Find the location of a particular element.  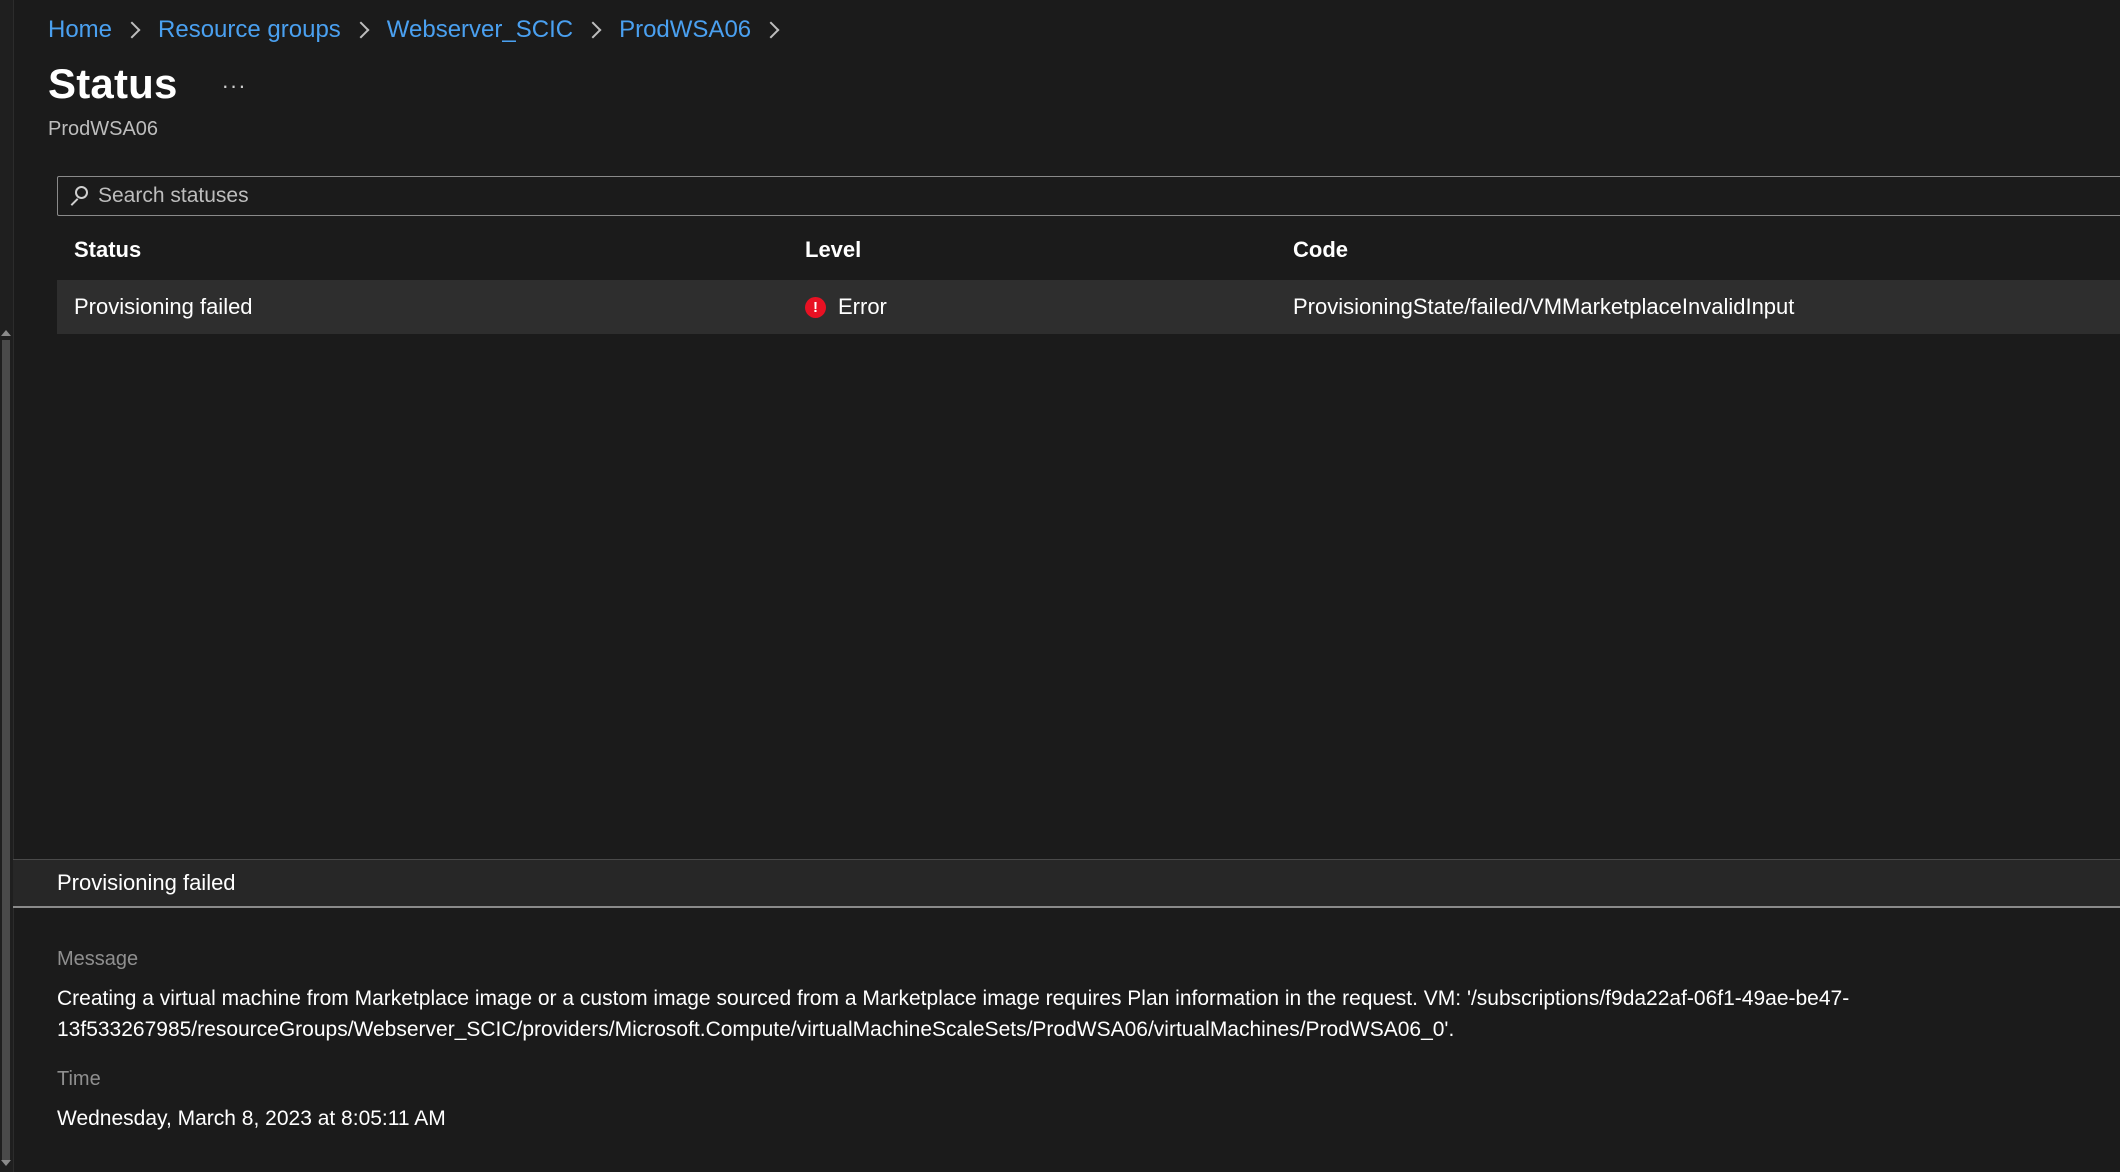

column-header-status: Status is located at coordinates (422, 250).